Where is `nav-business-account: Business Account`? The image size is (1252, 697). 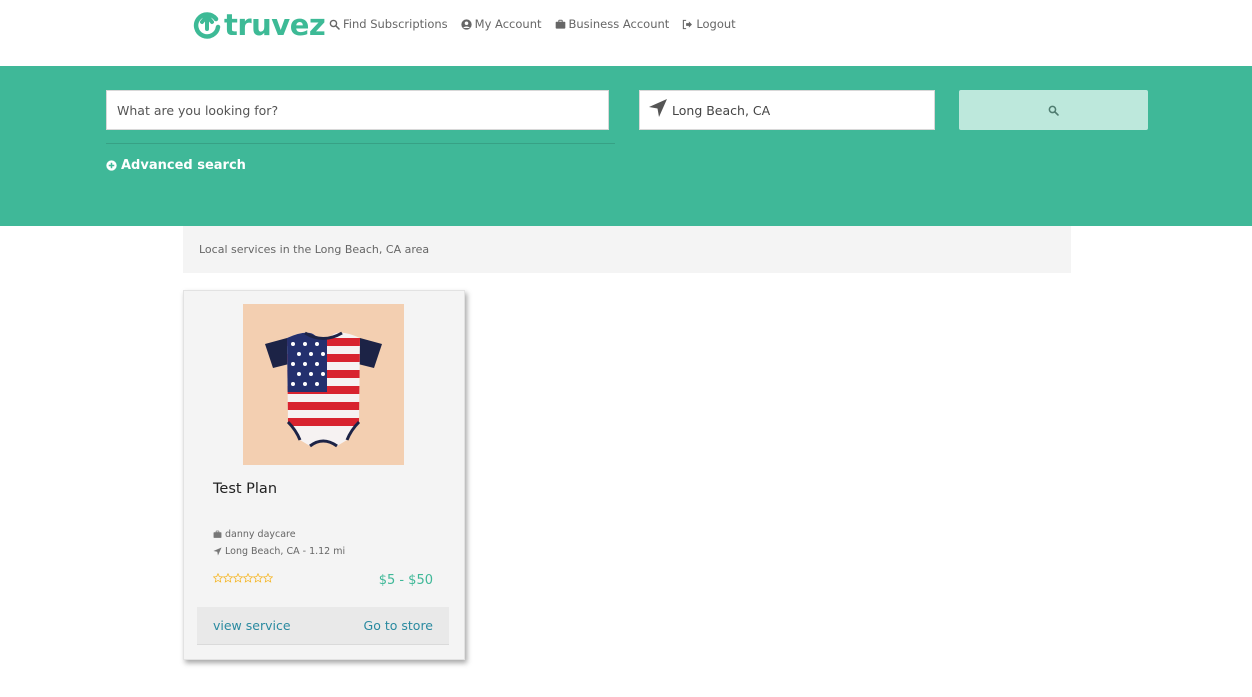
nav-business-account: Business Account is located at coordinates (612, 24).